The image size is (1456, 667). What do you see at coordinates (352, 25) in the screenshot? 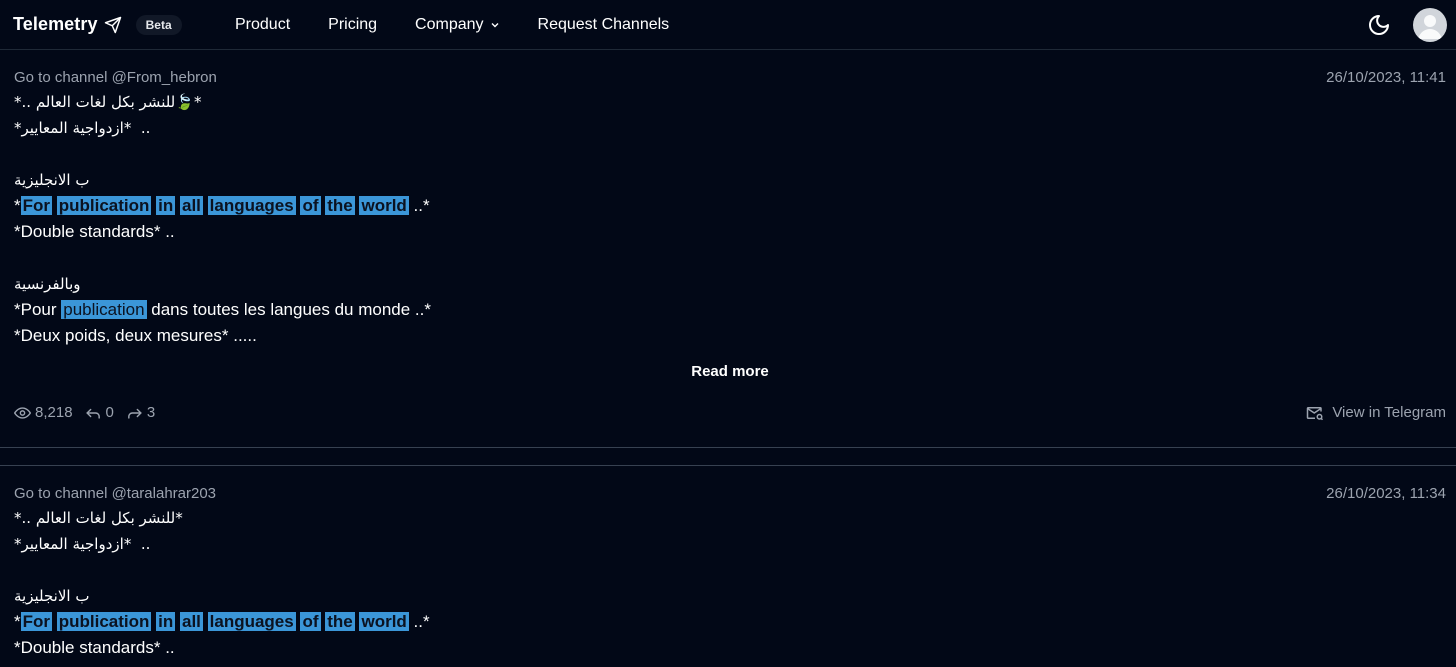
I see `nav-pricing: Pricing` at bounding box center [352, 25].